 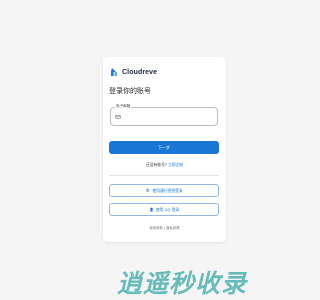 What do you see at coordinates (169, 116) in the screenshot?
I see `email-input` at bounding box center [169, 116].